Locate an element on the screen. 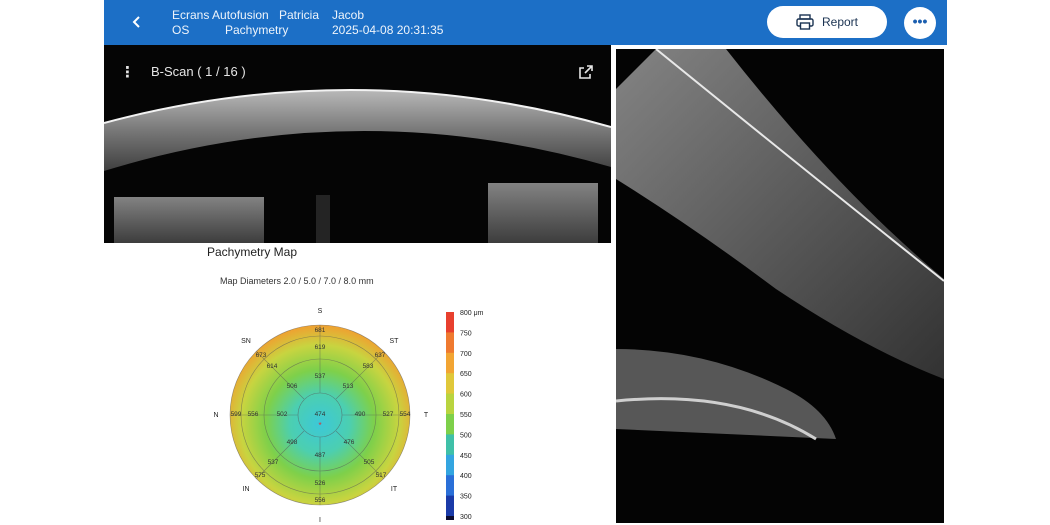 The image size is (1050, 525). dir-in: IN is located at coordinates (246, 489).